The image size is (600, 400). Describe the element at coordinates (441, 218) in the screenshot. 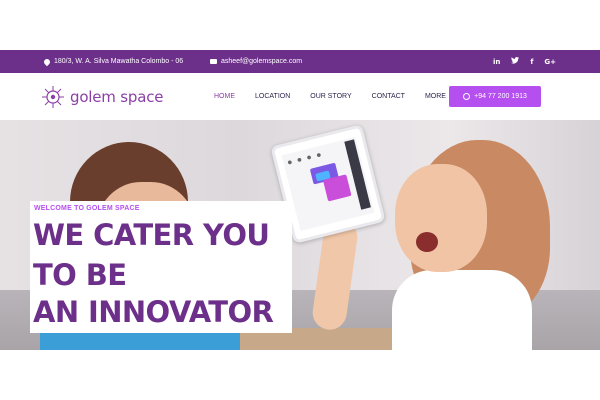

I see `girl-face` at that location.